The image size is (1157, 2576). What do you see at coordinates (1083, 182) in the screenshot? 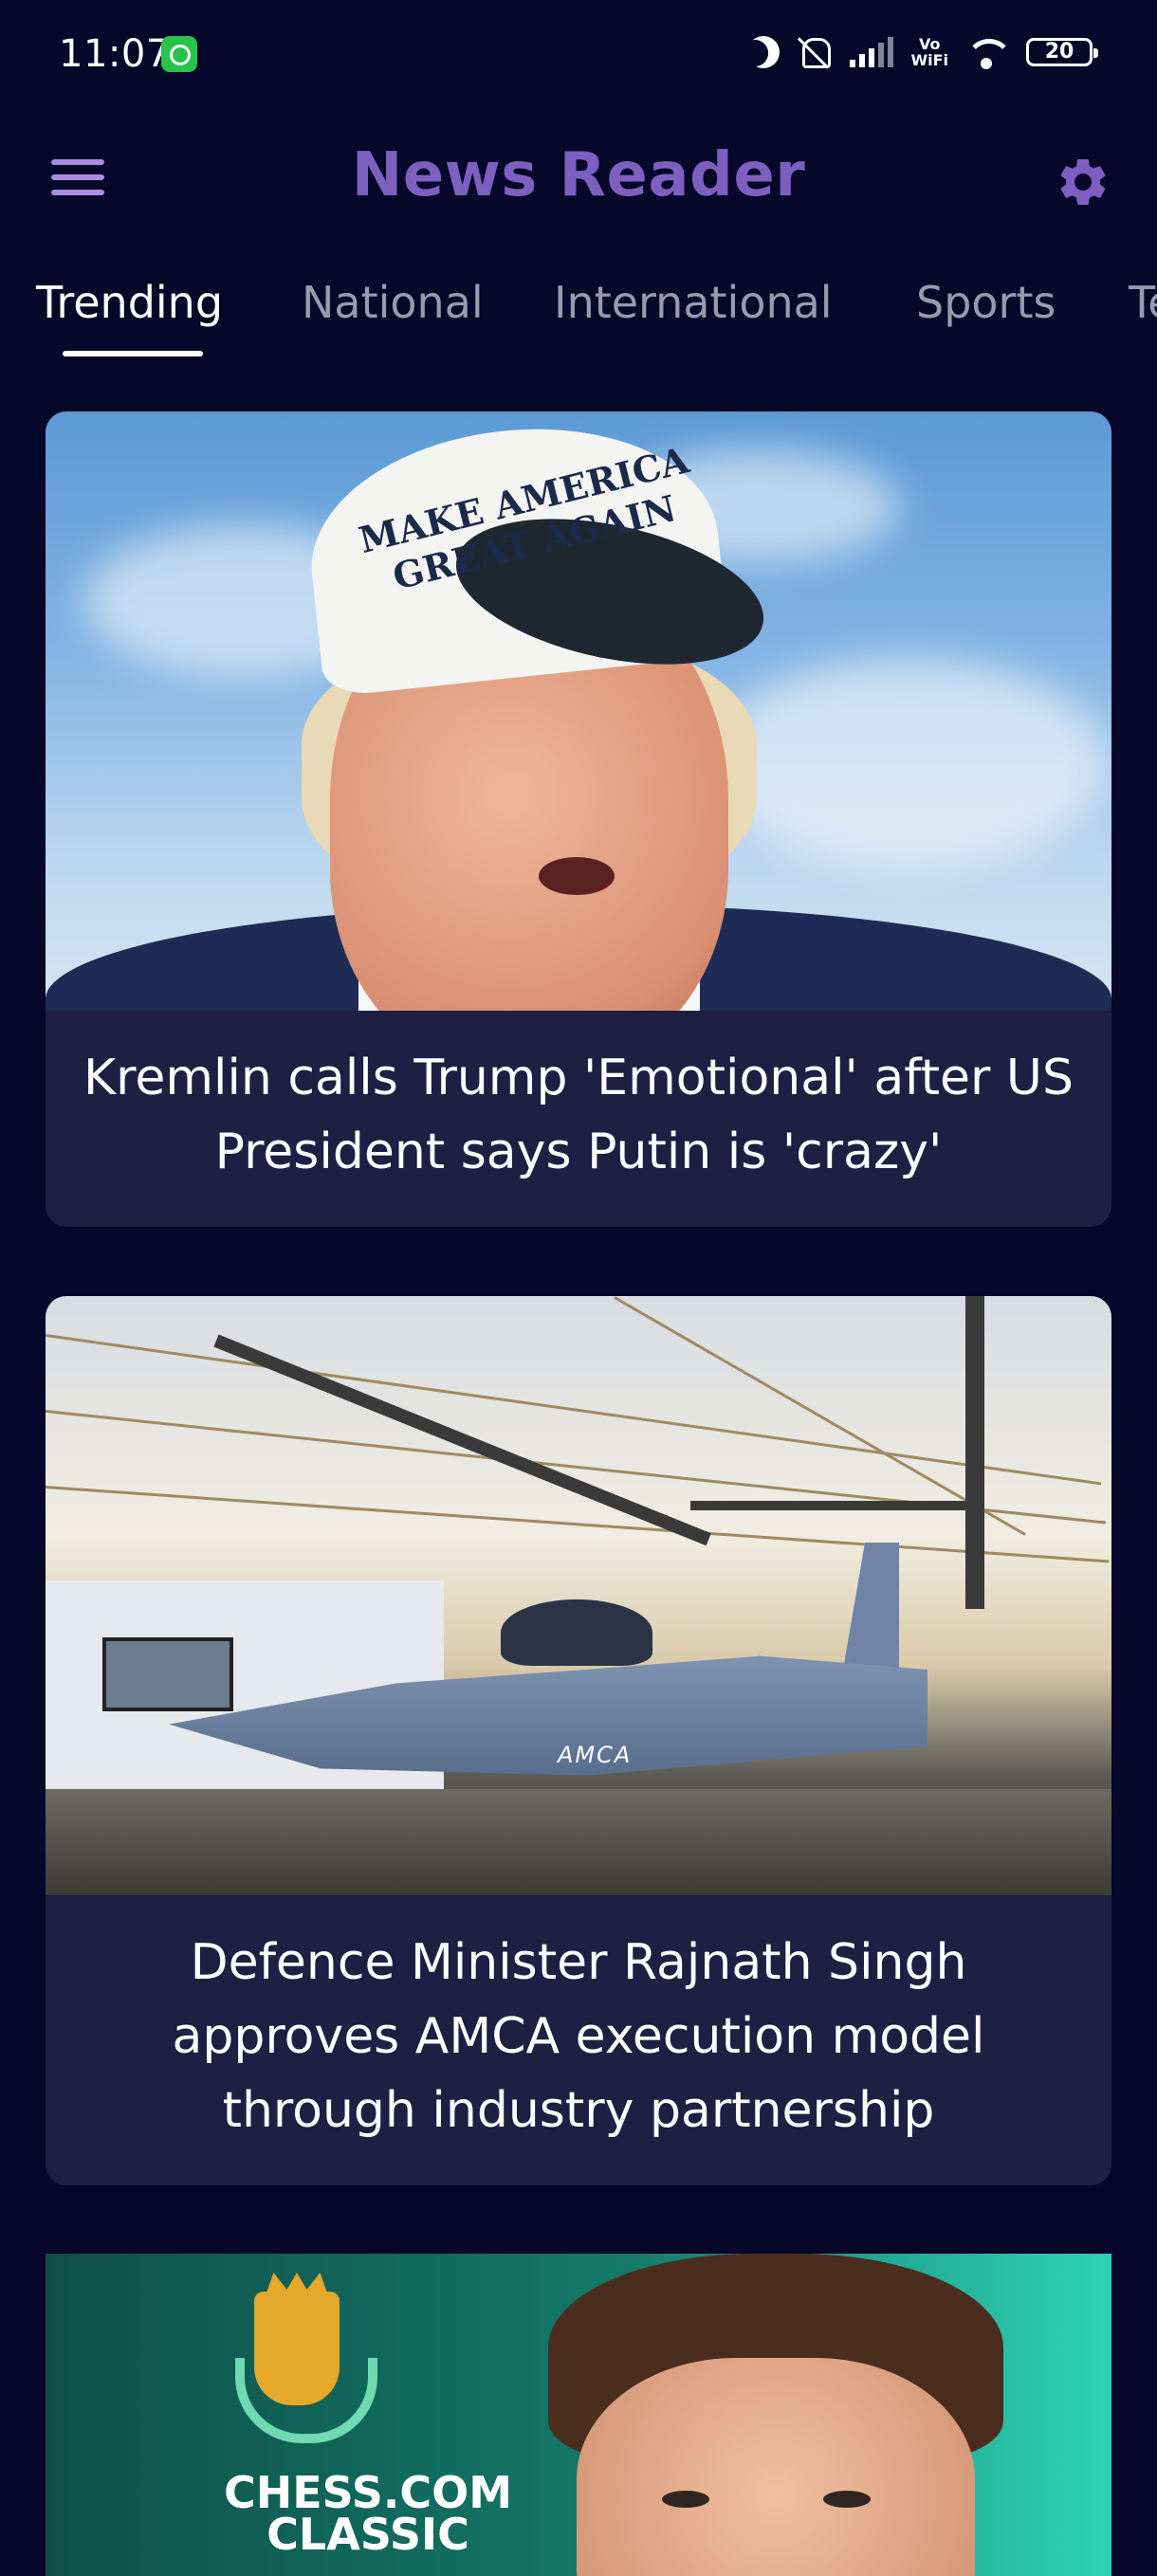
I see `gear-icon` at bounding box center [1083, 182].